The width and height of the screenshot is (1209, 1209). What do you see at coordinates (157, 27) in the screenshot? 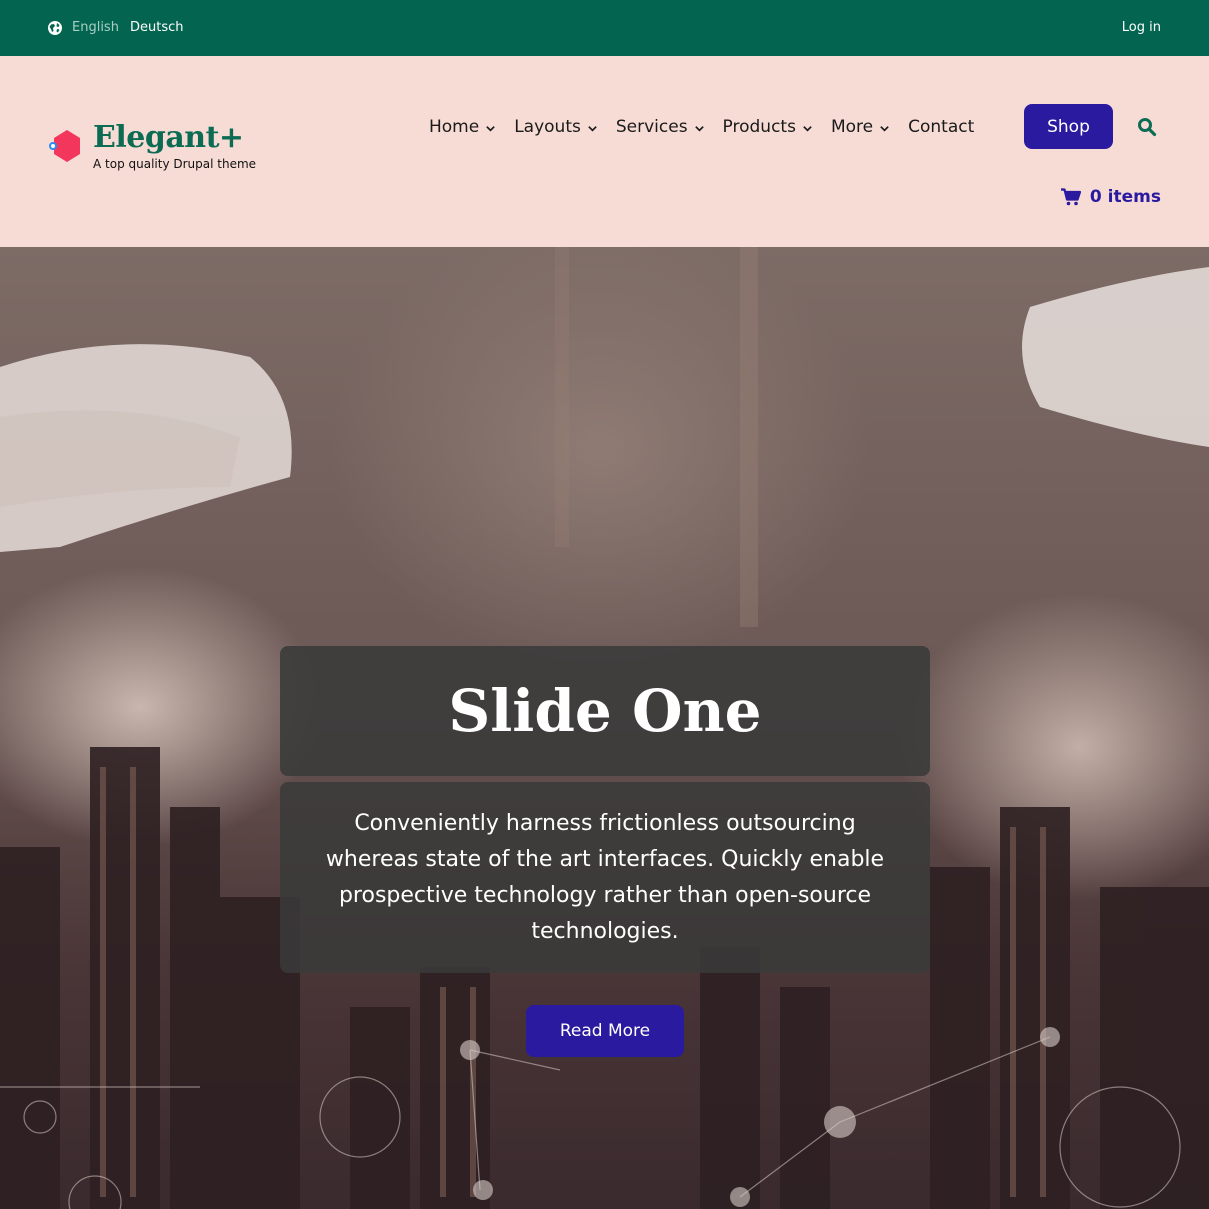
I see `language-deutsch-link: Deutsch` at bounding box center [157, 27].